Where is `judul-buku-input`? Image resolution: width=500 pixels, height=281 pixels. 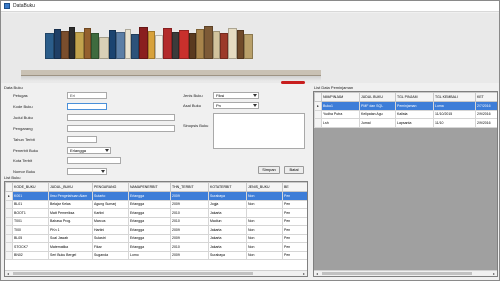 judul-buku-input is located at coordinates (121, 117).